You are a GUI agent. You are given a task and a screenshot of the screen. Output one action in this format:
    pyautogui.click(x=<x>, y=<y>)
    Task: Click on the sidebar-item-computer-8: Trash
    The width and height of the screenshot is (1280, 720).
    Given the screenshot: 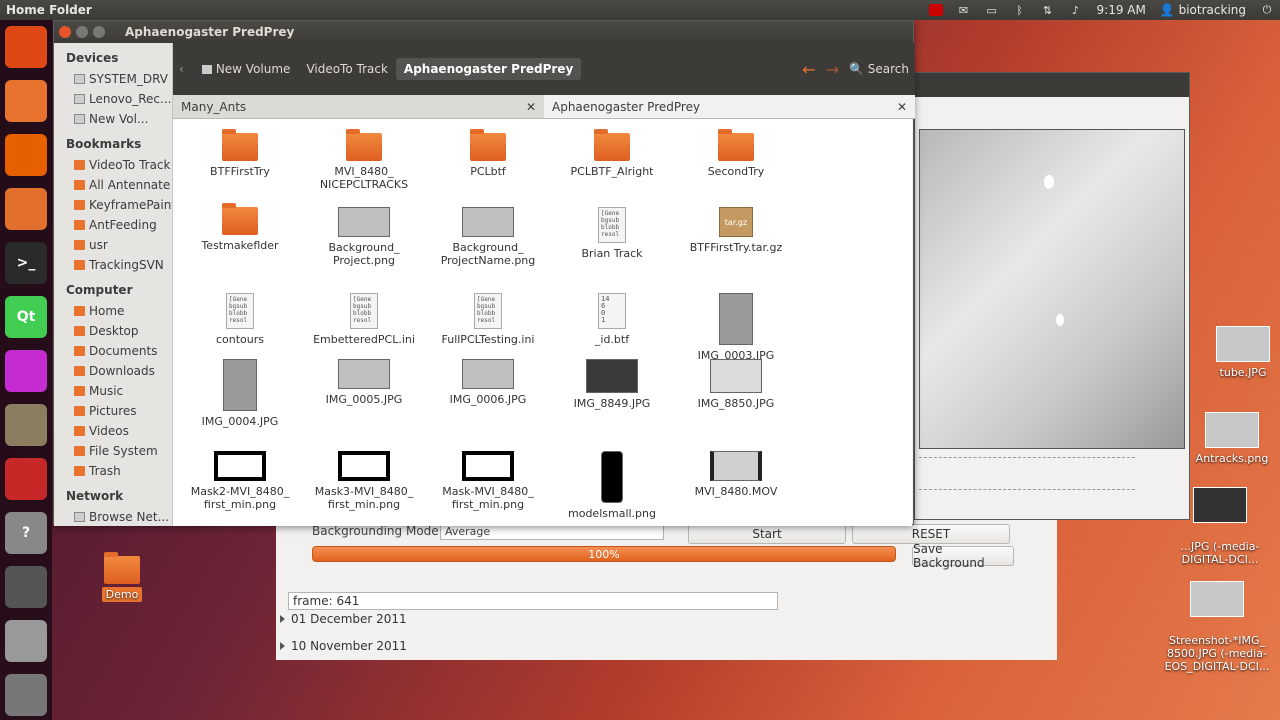 What is the action you would take?
    pyautogui.click(x=113, y=471)
    